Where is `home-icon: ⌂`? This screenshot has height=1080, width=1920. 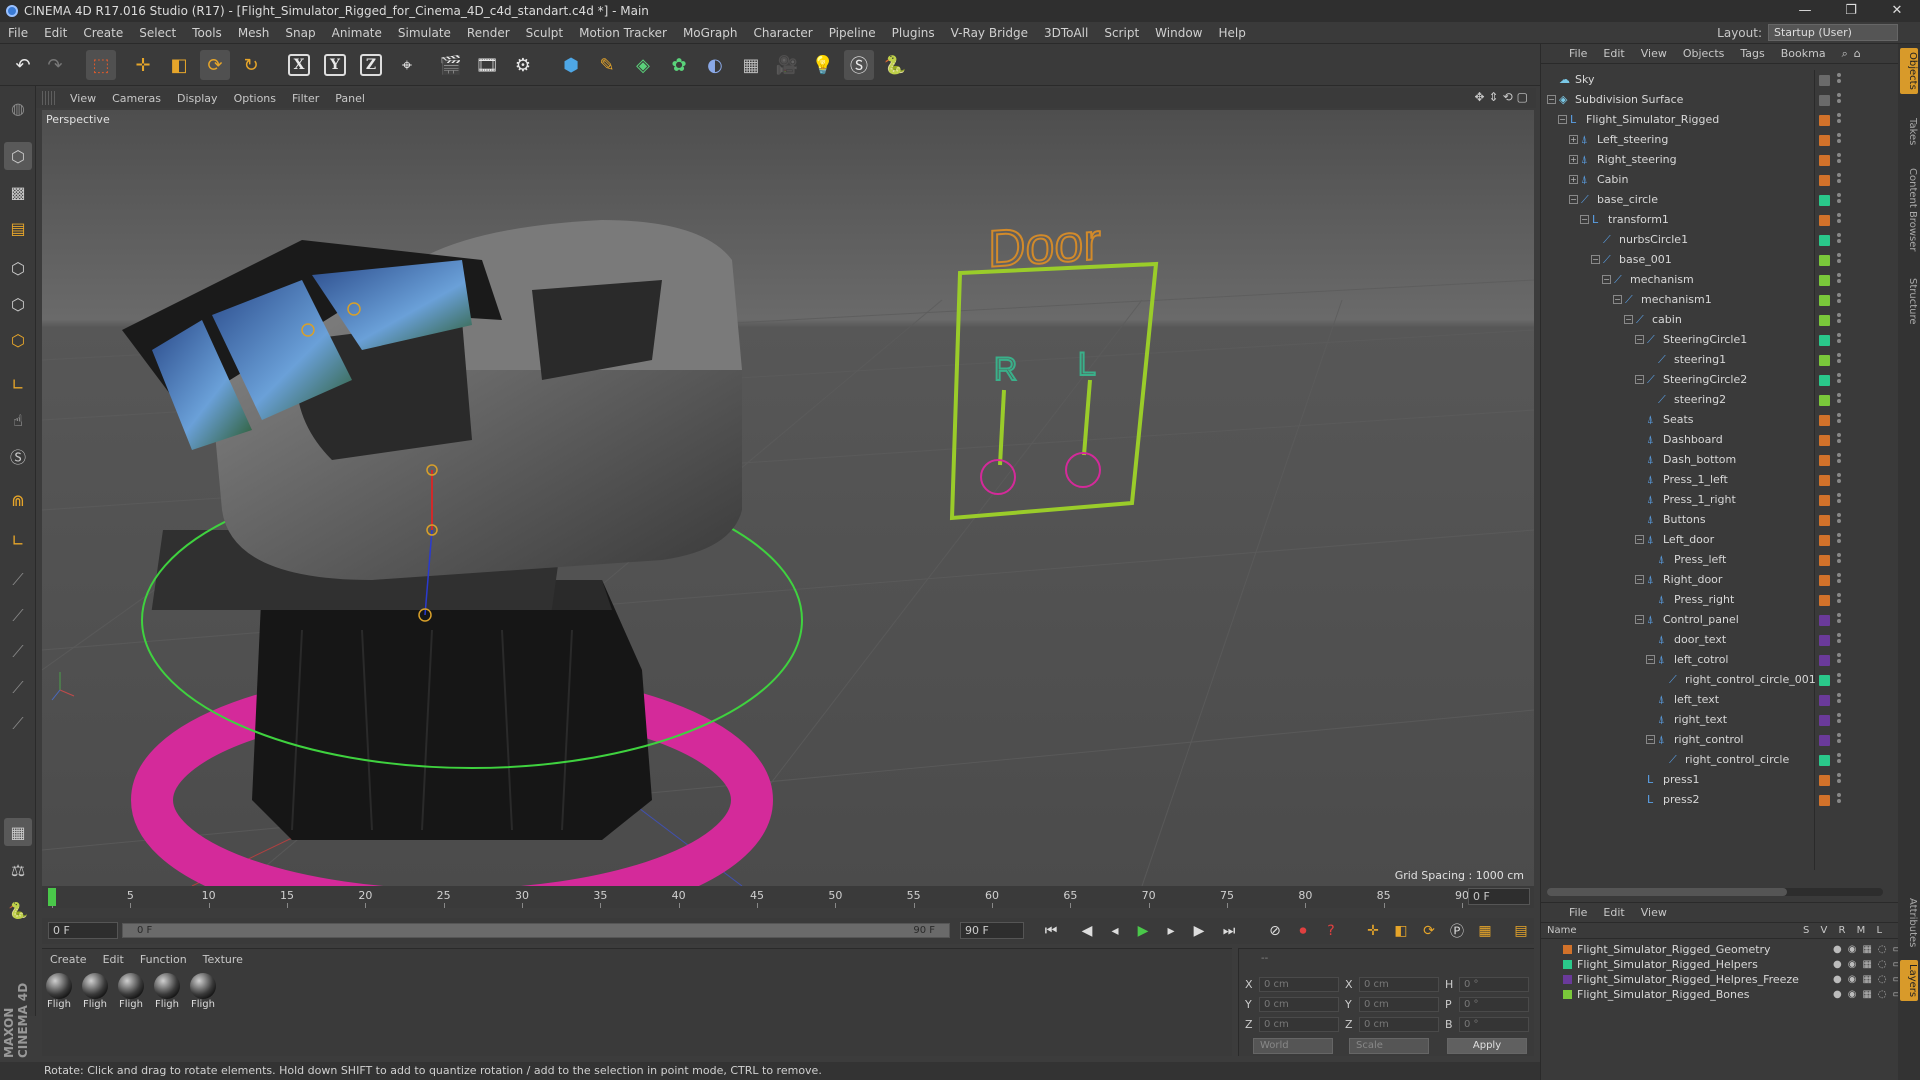 home-icon: ⌂ is located at coordinates (1857, 53).